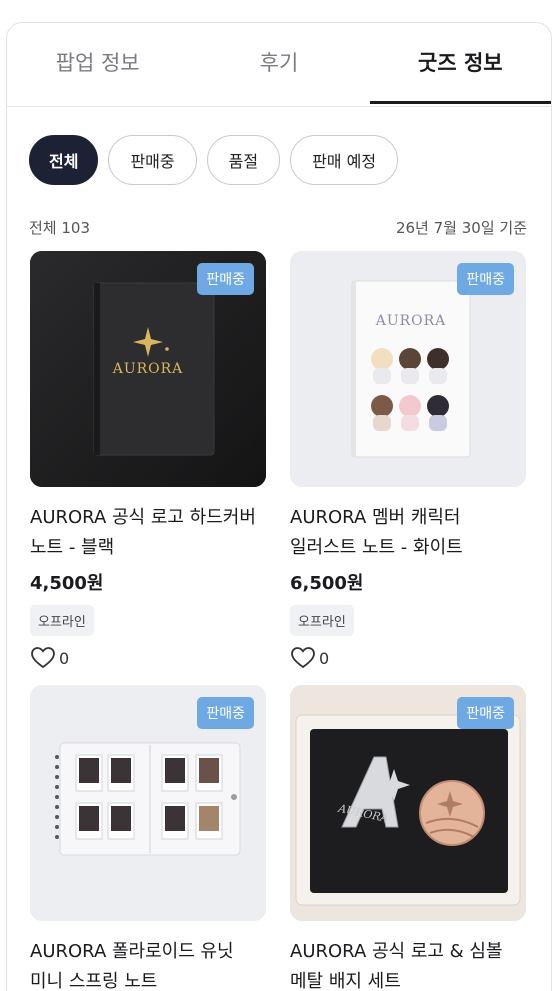 The width and height of the screenshot is (560, 991). I want to click on filter-chip-all: 전체, so click(64, 160).